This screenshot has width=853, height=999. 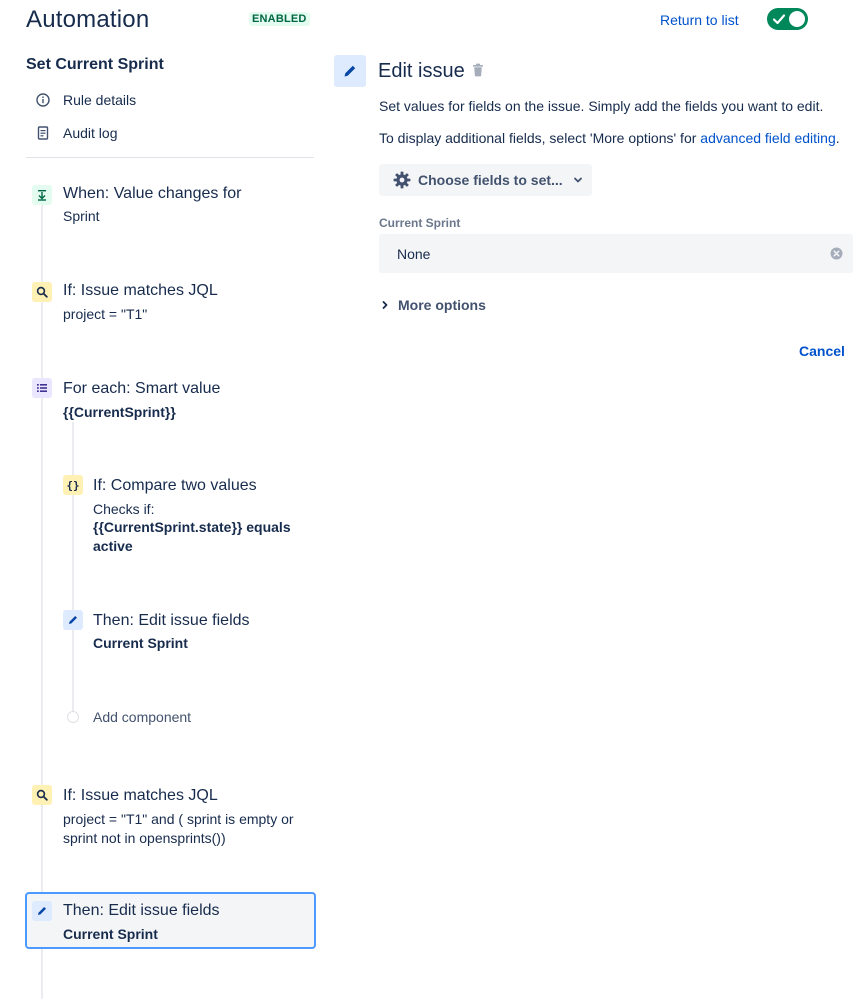 I want to click on nav-item-label: Rule details, so click(x=100, y=100).